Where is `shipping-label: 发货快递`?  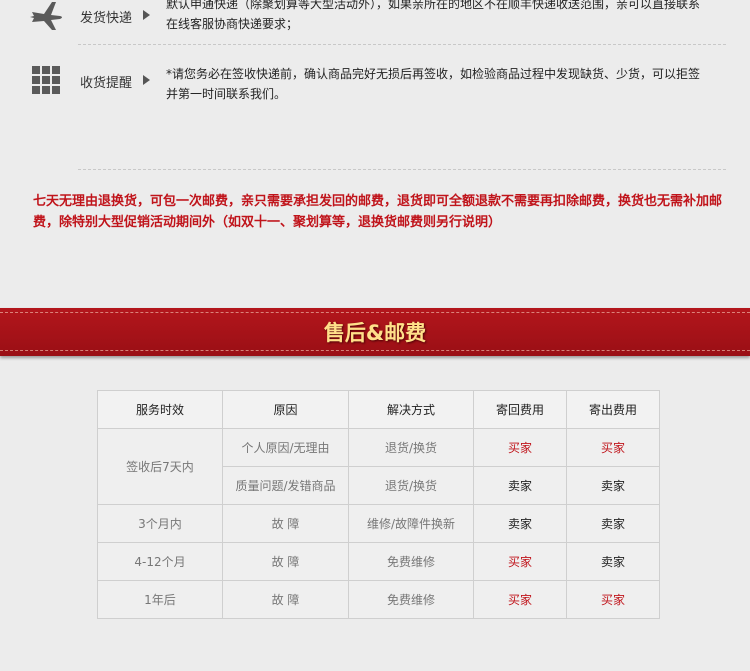 shipping-label: 发货快递 is located at coordinates (106, 18).